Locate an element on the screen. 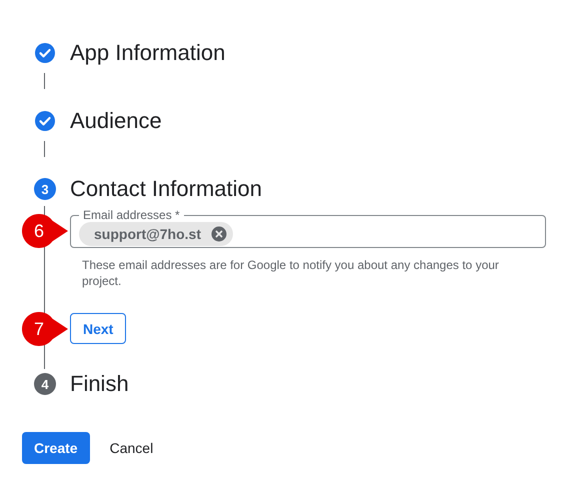  step-number: 4 is located at coordinates (45, 384).